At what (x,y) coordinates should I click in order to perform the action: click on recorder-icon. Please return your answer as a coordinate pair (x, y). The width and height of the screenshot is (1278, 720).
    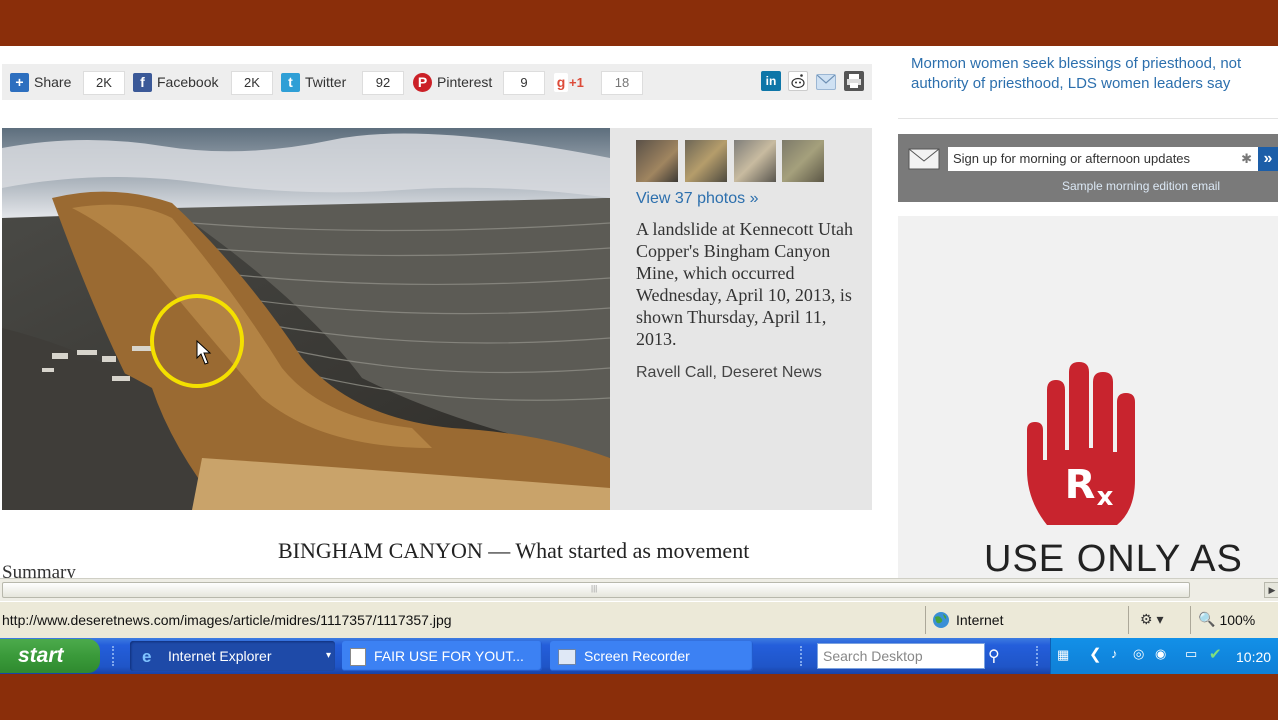
    Looking at the image, I should click on (567, 657).